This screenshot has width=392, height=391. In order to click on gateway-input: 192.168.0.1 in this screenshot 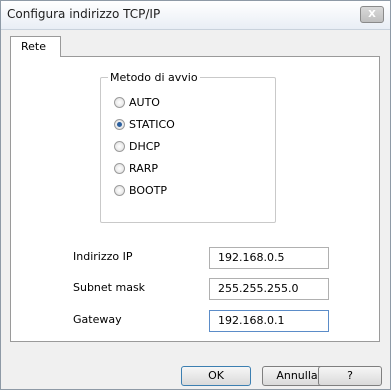, I will do `click(269, 321)`.